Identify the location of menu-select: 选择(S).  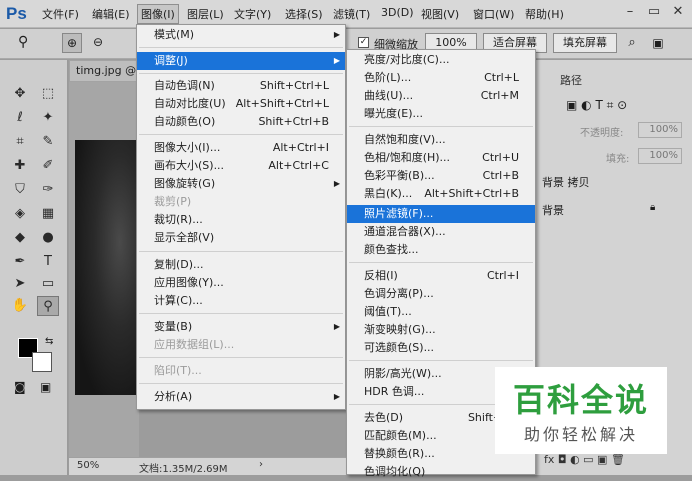
(304, 14).